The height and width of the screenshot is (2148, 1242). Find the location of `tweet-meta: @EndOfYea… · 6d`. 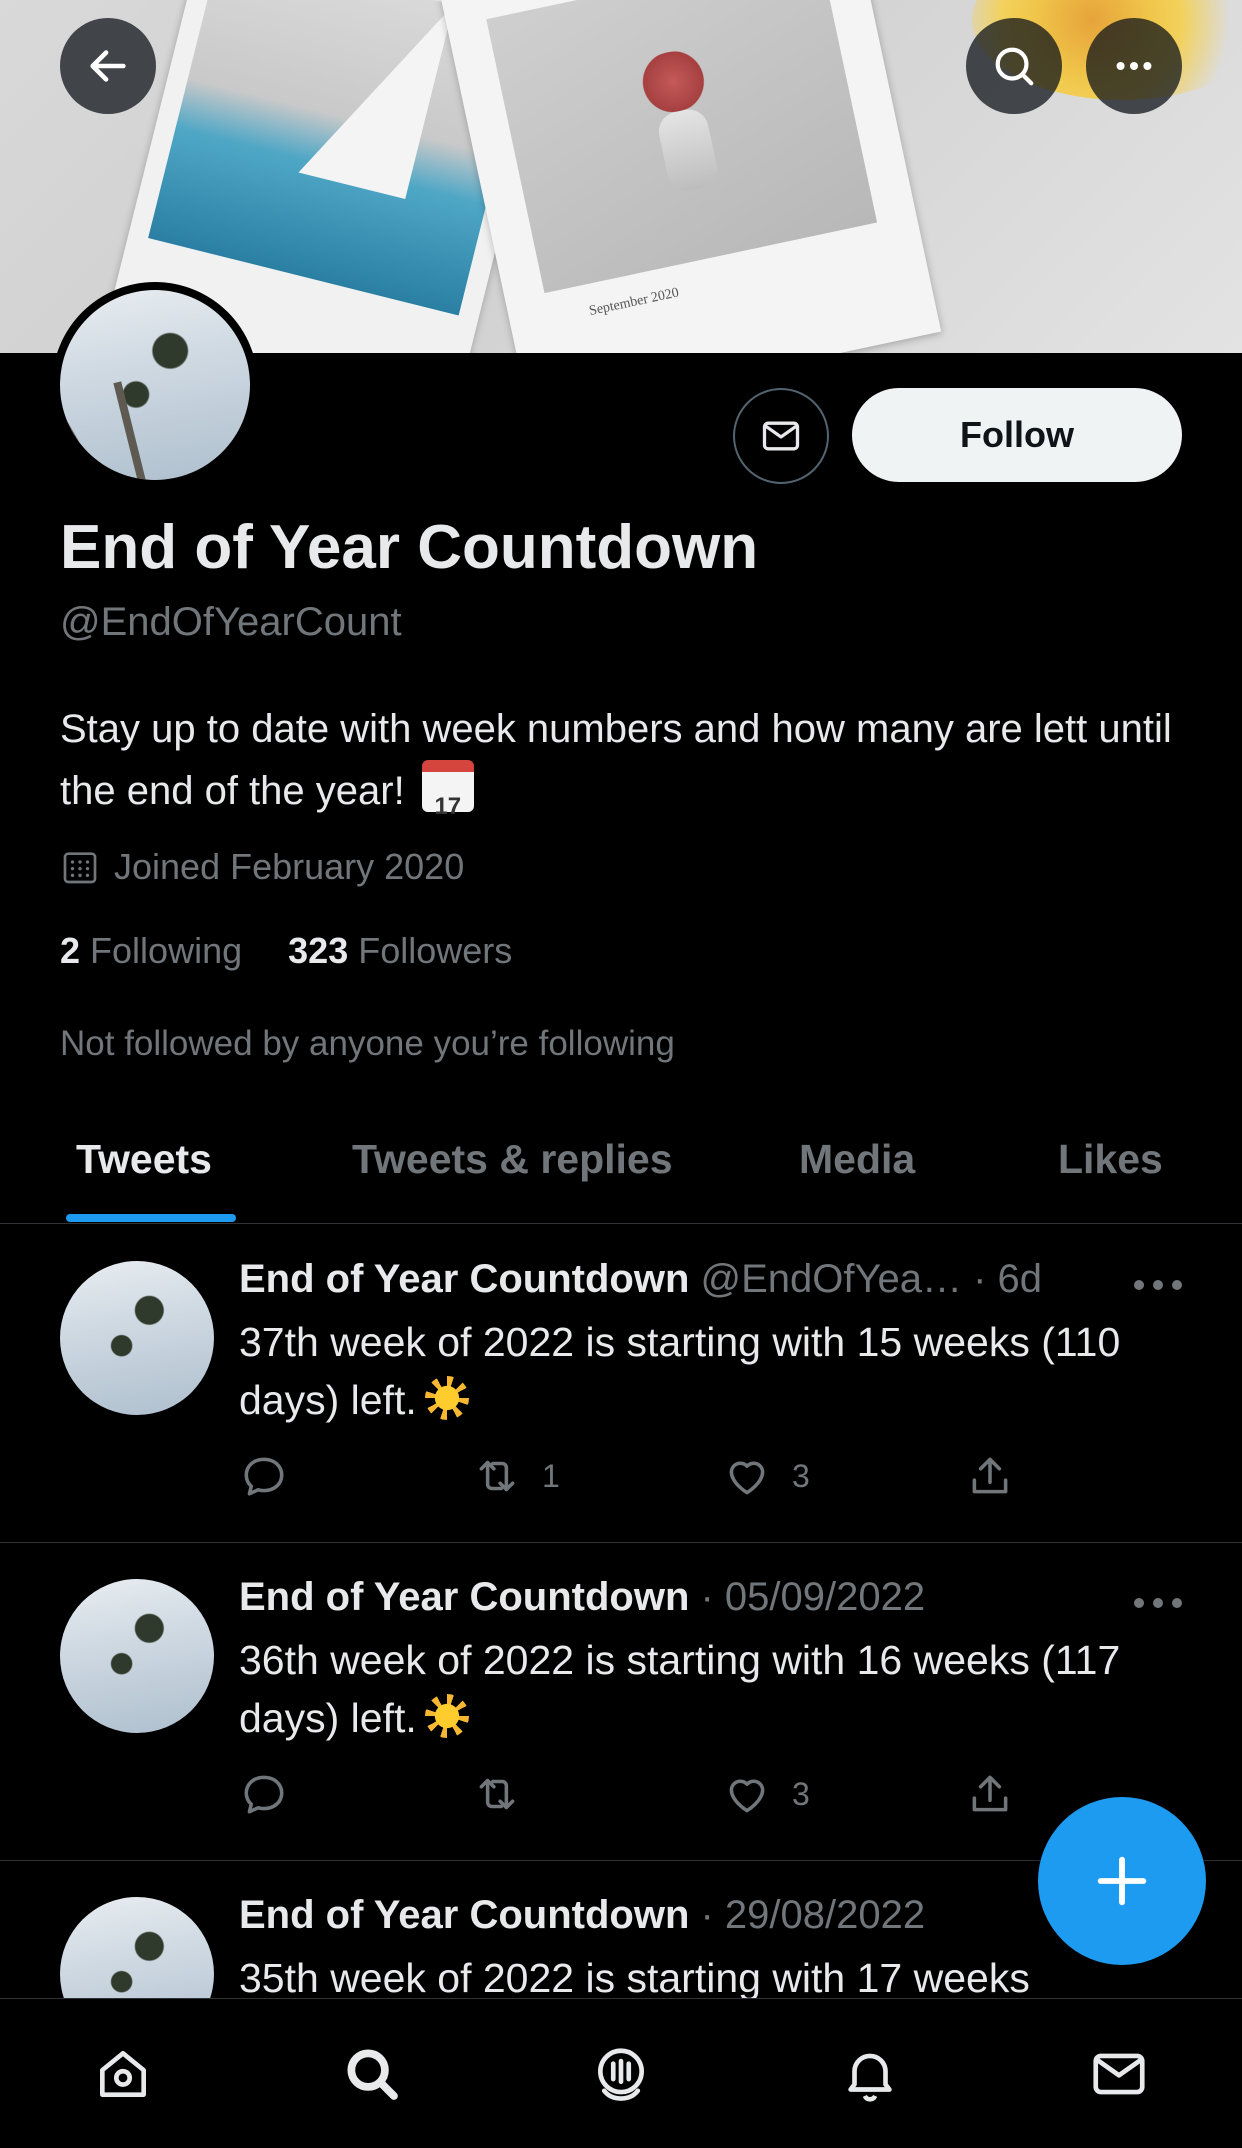

tweet-meta: @EndOfYea… · 6d is located at coordinates (871, 1279).